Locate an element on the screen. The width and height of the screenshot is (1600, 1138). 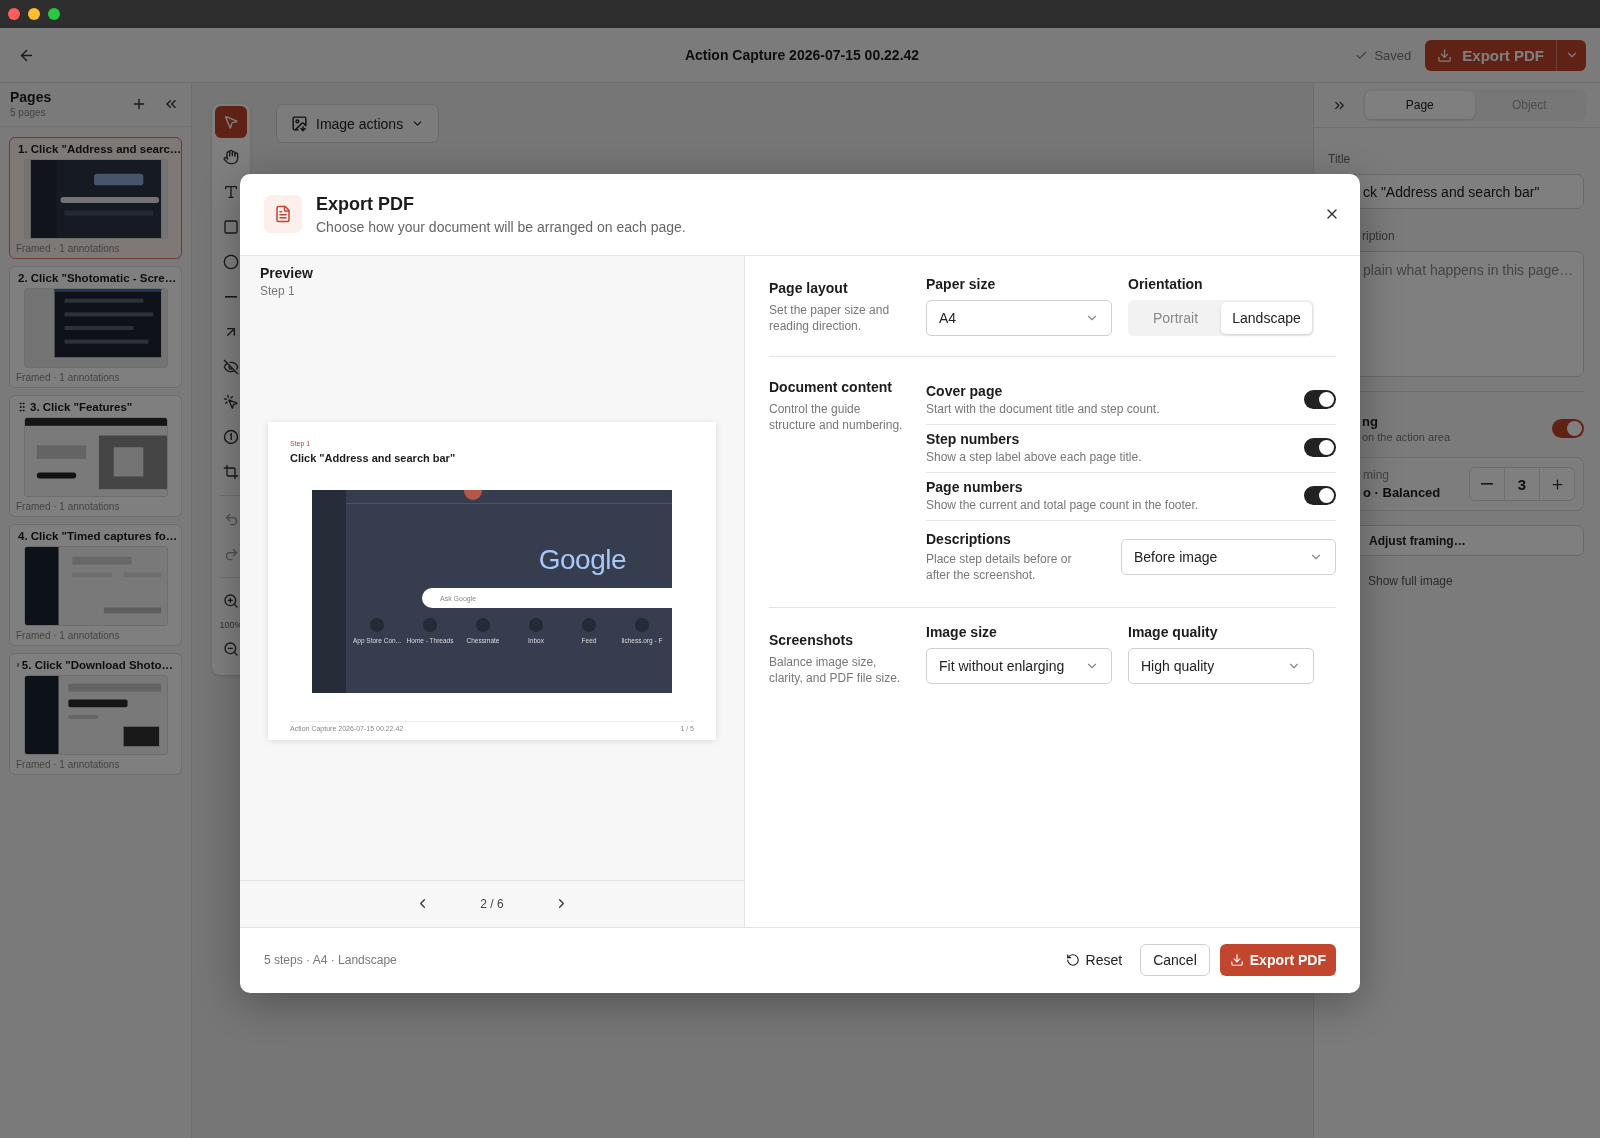
text-icon is located at coordinates (231, 192).